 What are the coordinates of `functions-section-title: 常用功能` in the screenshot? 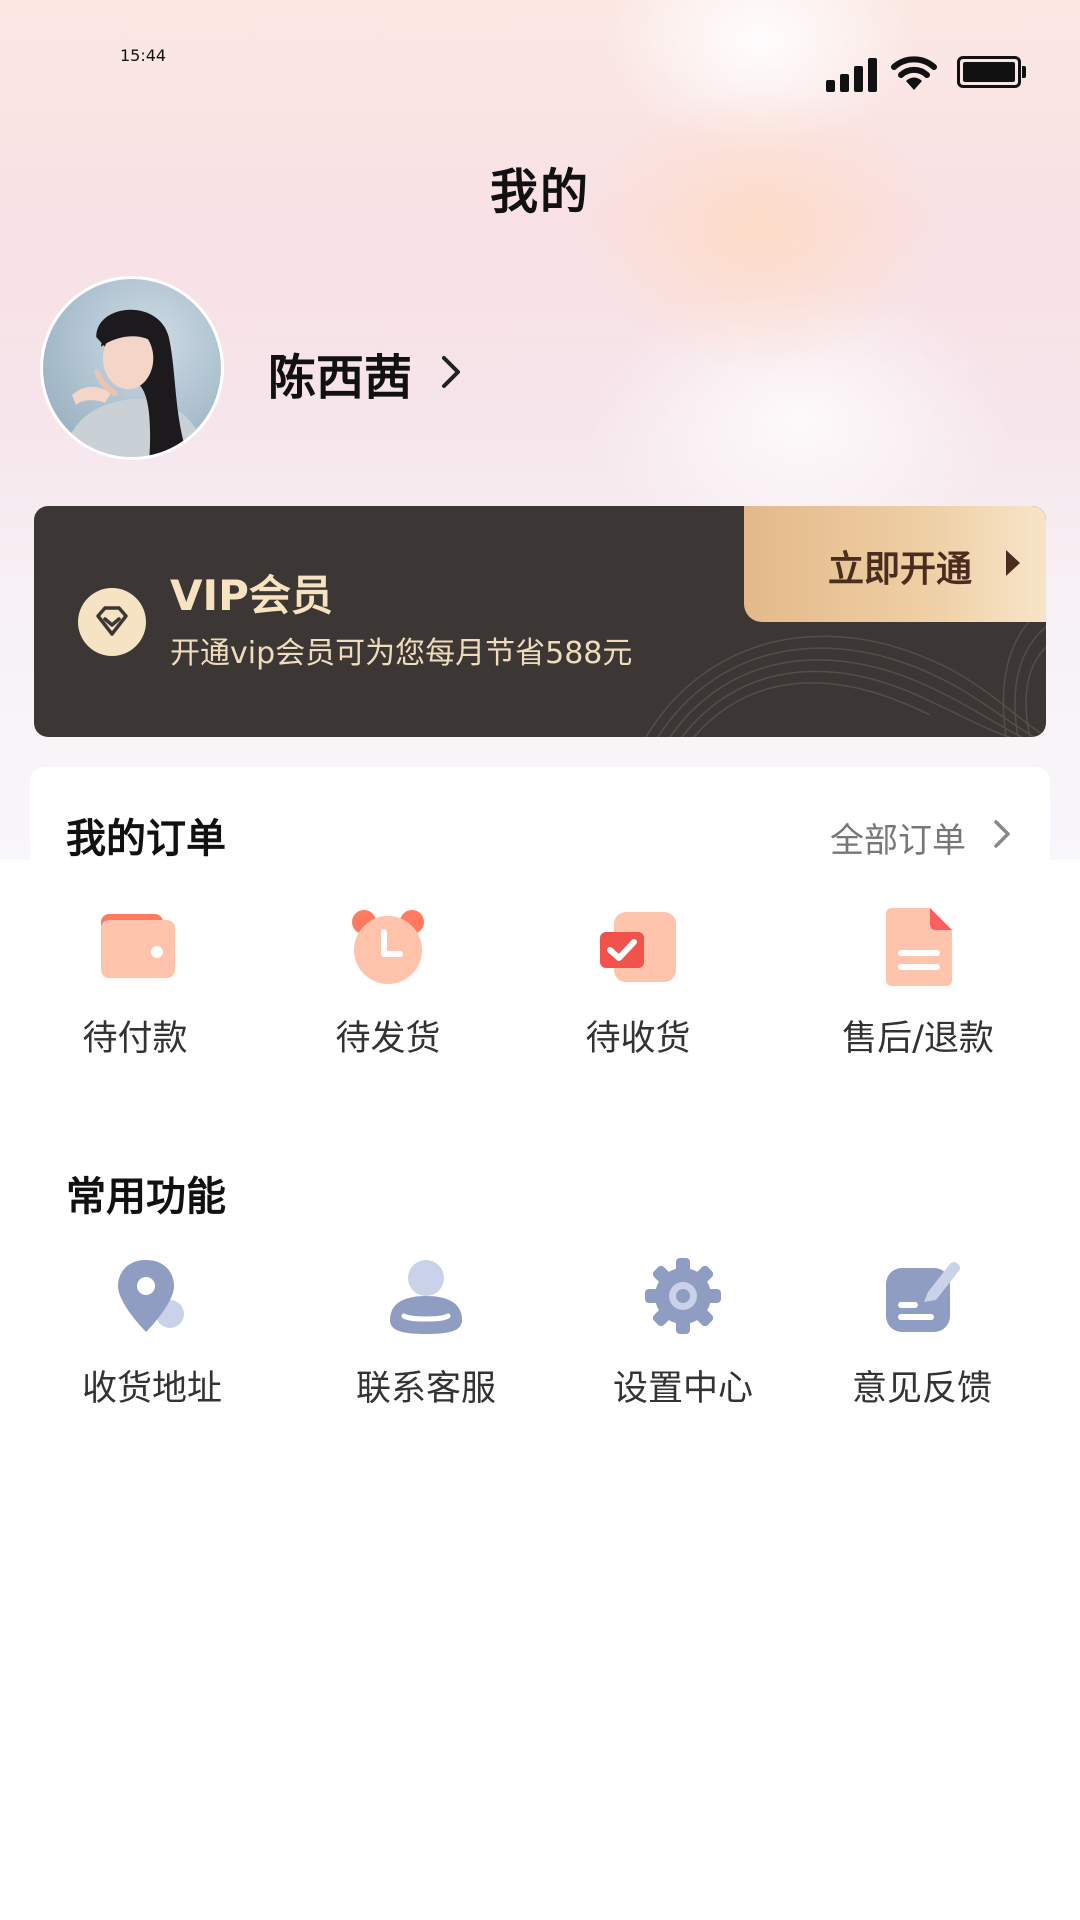 It's located at (146, 1197).